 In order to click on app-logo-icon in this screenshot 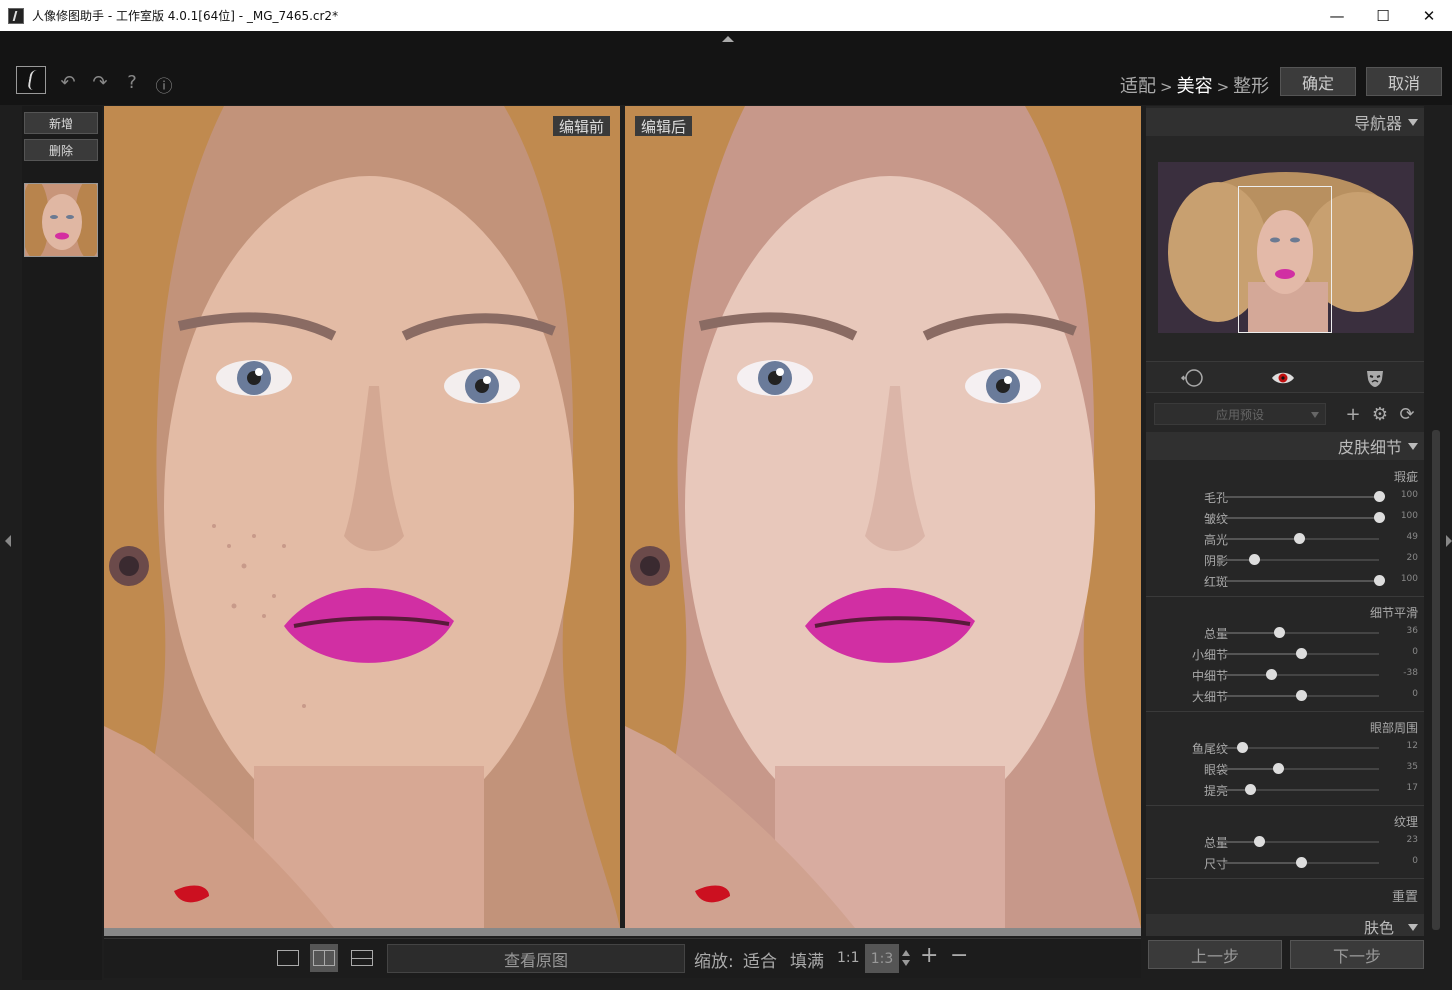, I will do `click(31, 80)`.